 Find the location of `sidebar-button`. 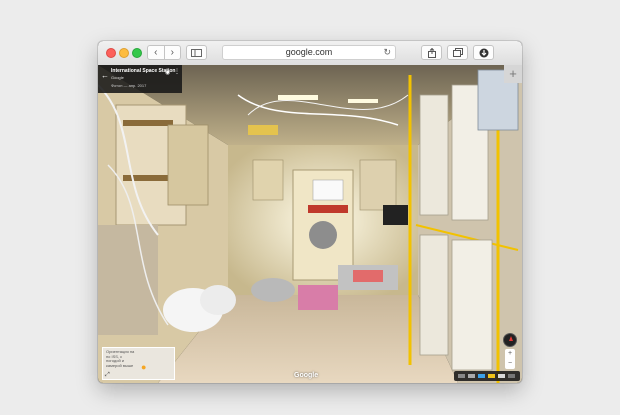

sidebar-button is located at coordinates (196, 52).